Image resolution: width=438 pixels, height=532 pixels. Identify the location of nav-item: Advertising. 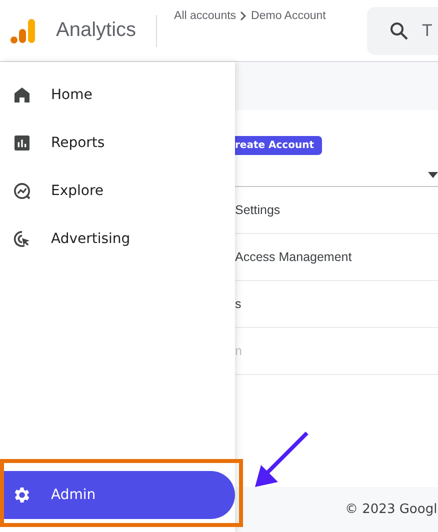
(117, 239).